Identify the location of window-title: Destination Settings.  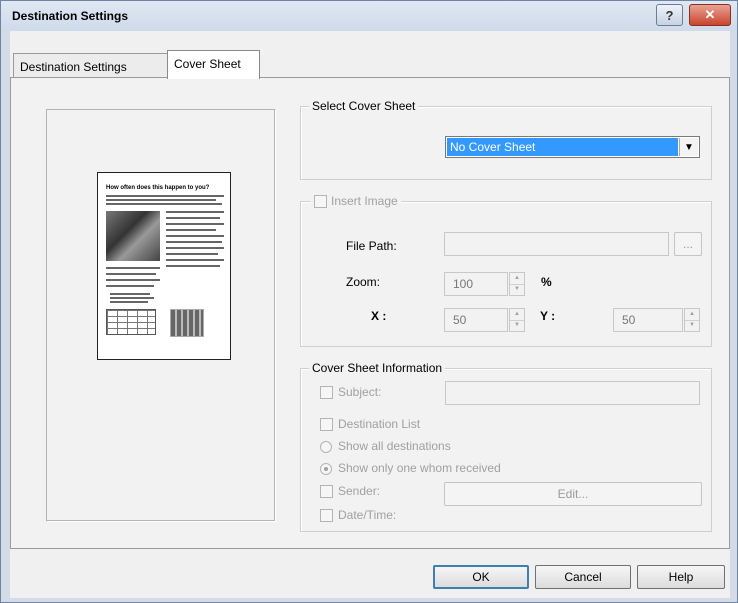
(70, 16).